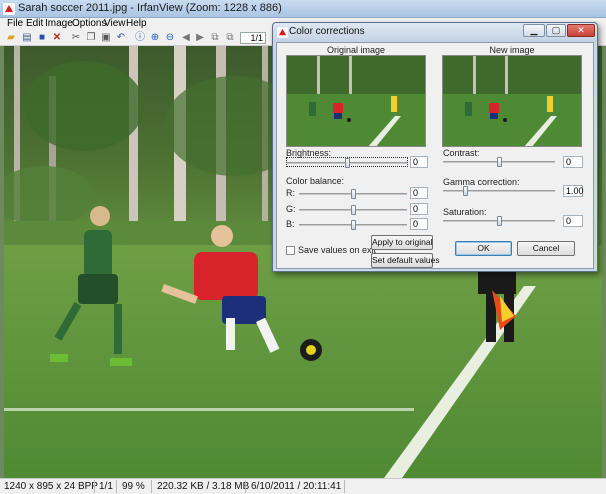  What do you see at coordinates (140, 38) in the screenshot?
I see `info-icon: ⓘ` at bounding box center [140, 38].